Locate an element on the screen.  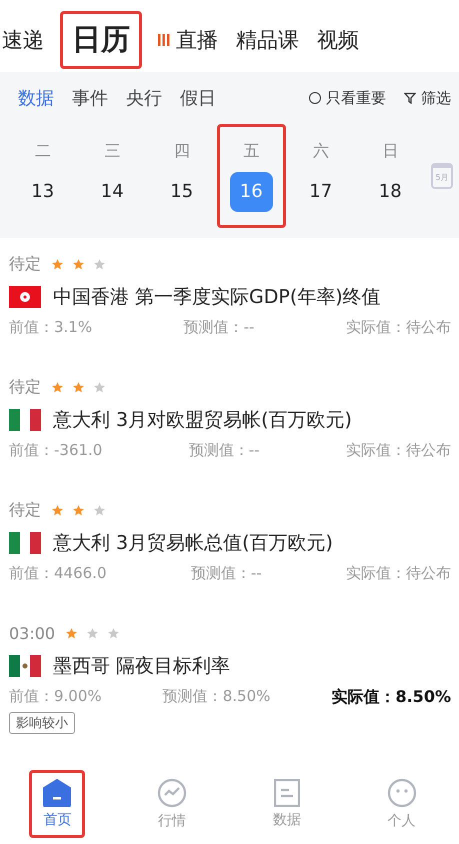
top-tab: 视频 is located at coordinates (338, 40).